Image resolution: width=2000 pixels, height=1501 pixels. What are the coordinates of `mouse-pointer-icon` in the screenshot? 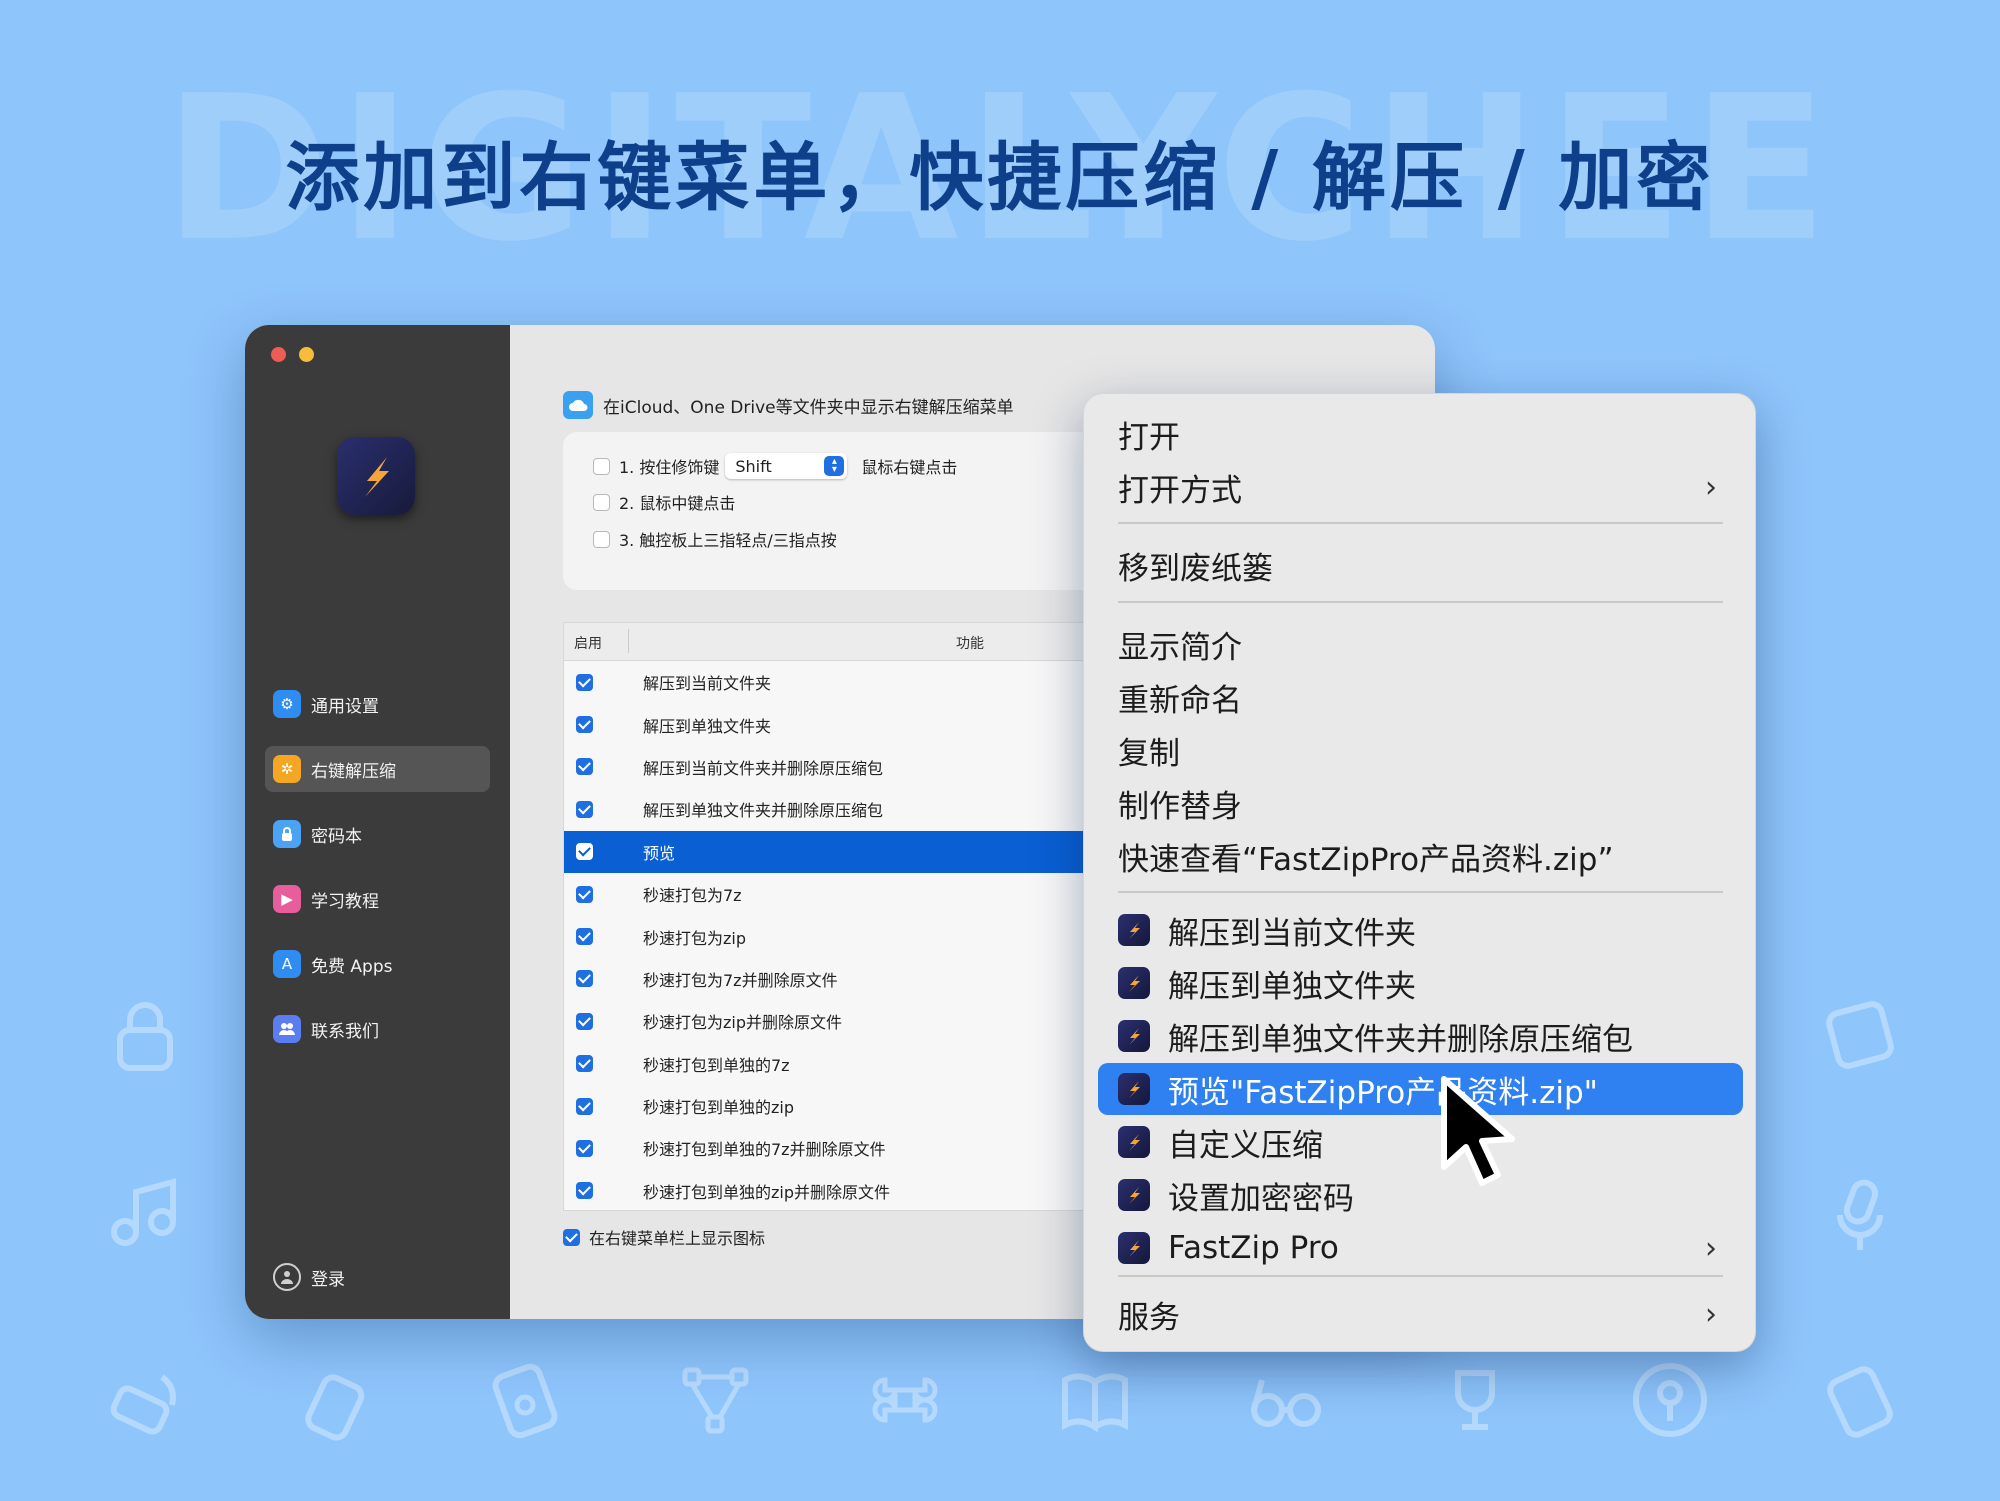 It's located at (1478, 1131).